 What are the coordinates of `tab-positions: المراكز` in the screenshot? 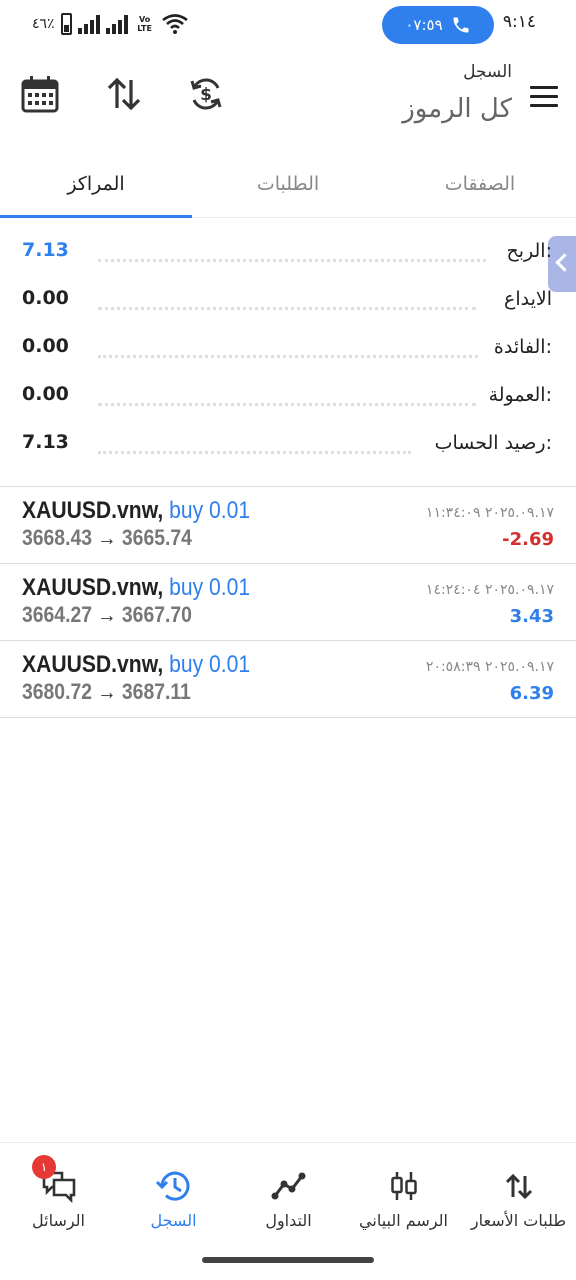 It's located at (96, 184).